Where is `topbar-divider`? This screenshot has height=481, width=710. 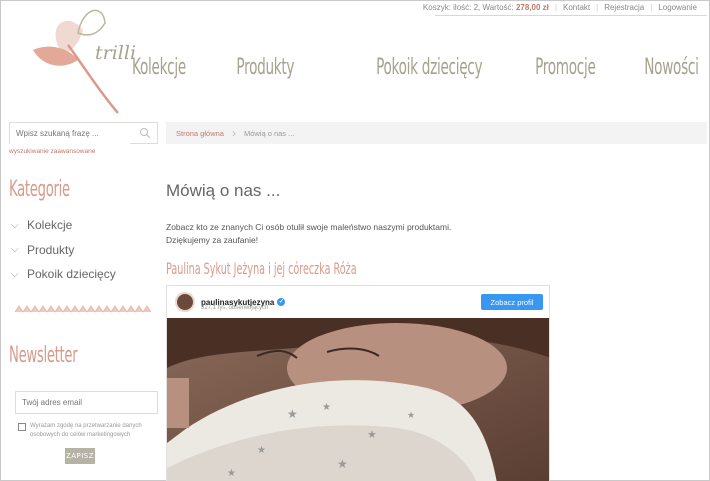 topbar-divider is located at coordinates (571, 15).